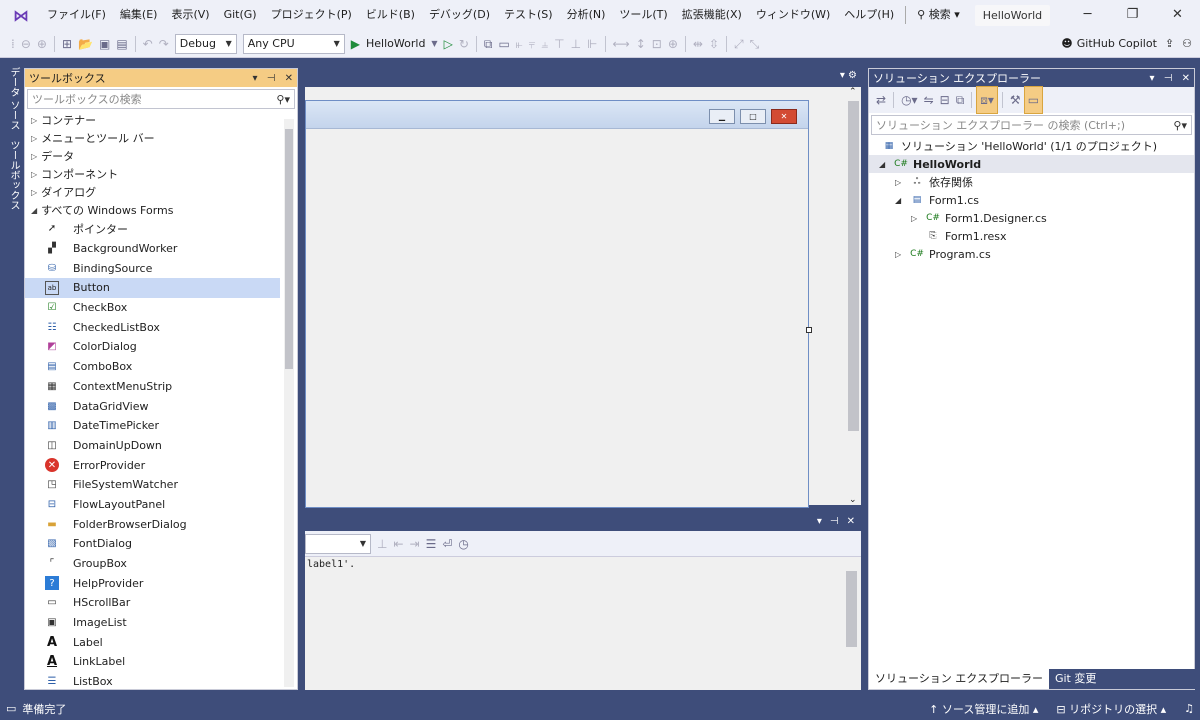 This screenshot has height=720, width=1200. Describe the element at coordinates (293, 43) in the screenshot. I see `platform-dropdown: Any CPU ▼` at that location.